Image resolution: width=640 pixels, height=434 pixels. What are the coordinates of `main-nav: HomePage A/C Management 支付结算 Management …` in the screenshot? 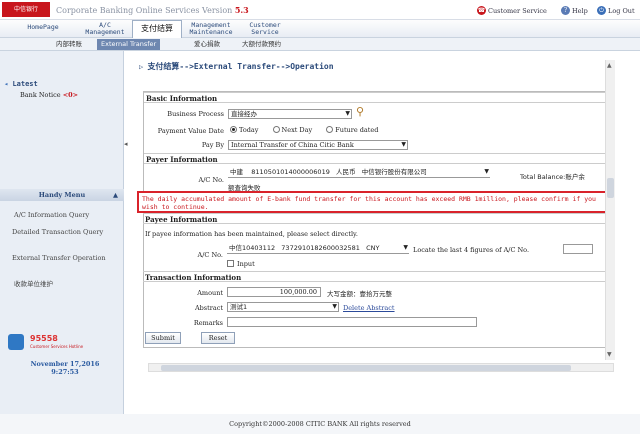 It's located at (320, 29).